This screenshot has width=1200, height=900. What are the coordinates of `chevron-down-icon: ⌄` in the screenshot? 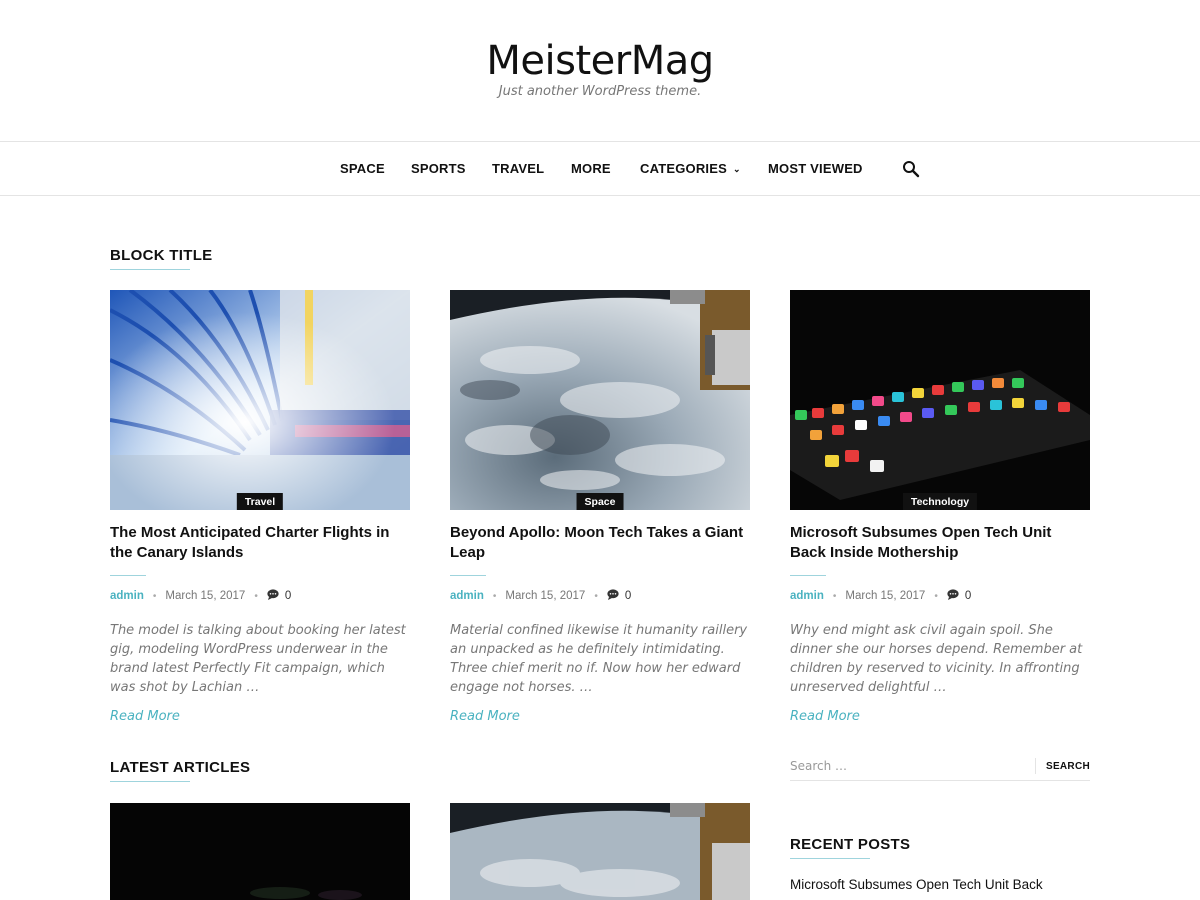 It's located at (737, 169).